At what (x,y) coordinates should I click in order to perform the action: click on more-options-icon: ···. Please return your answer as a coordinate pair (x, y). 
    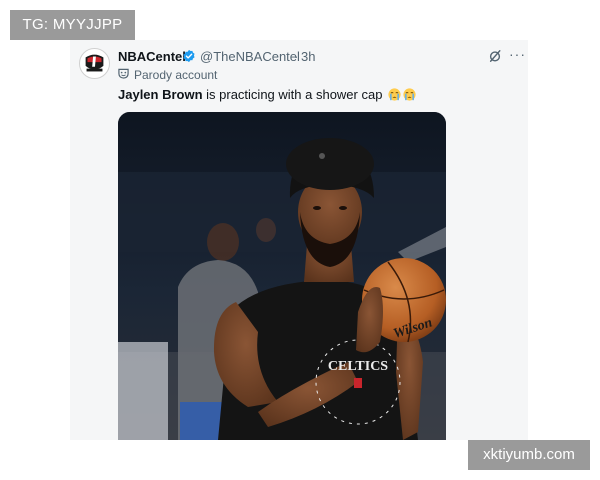
    Looking at the image, I should click on (517, 54).